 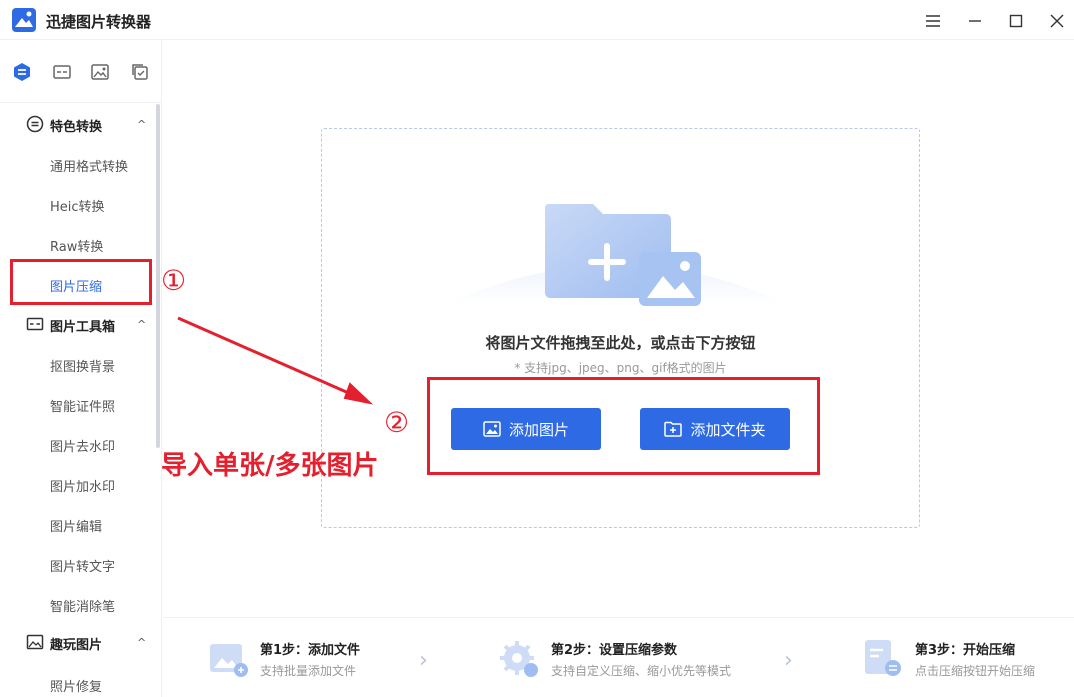 What do you see at coordinates (83, 607) in the screenshot?
I see `sidebar-item-label: 智能消除笔` at bounding box center [83, 607].